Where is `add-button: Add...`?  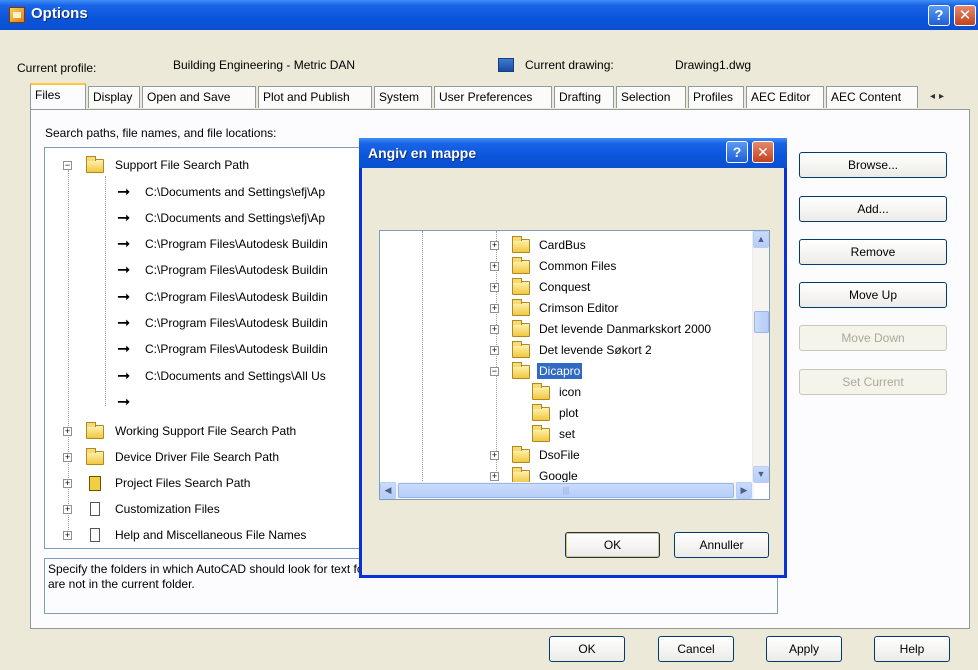
add-button: Add... is located at coordinates (873, 209).